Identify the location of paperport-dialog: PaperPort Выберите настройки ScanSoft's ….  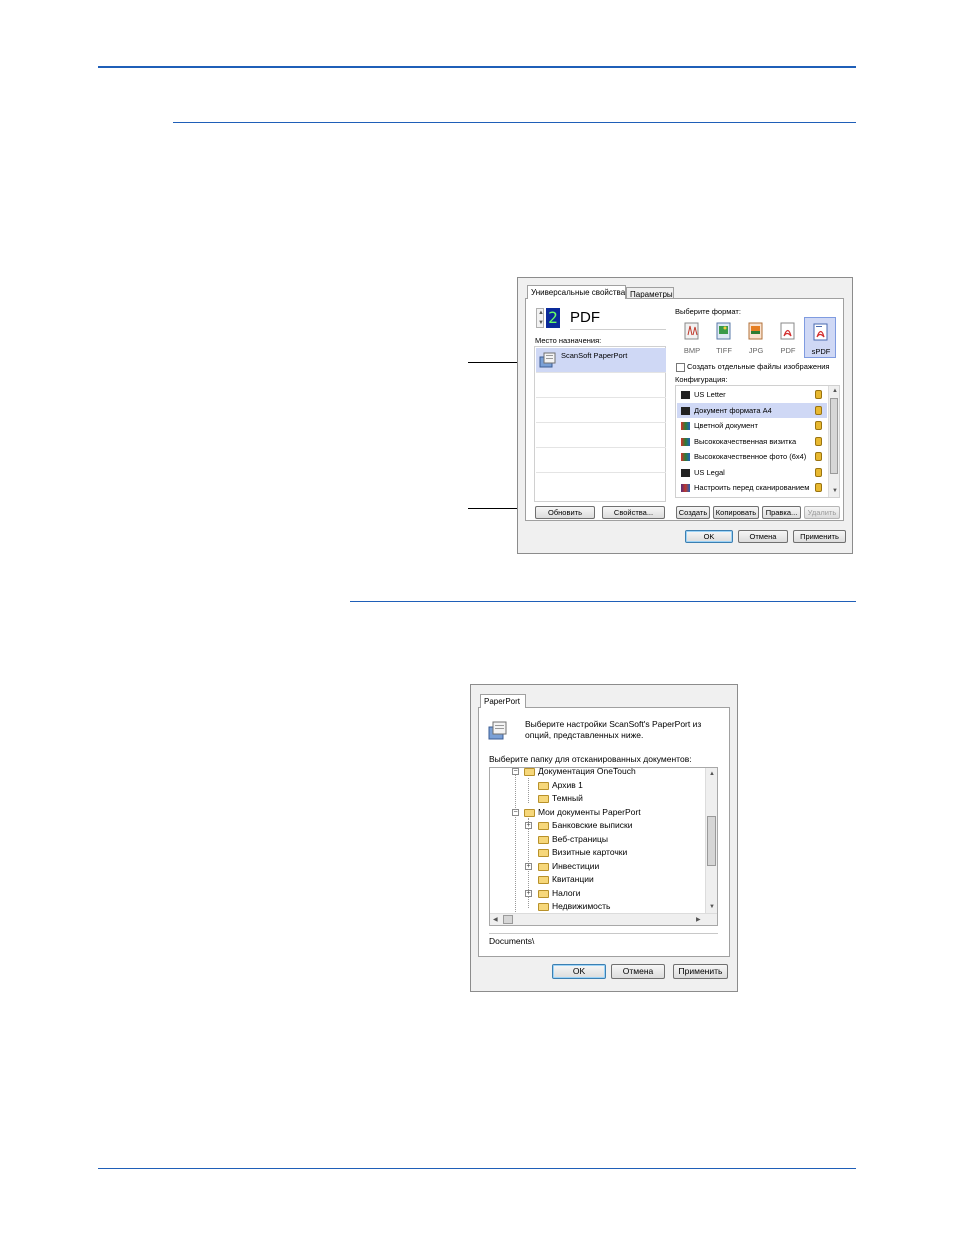
(604, 838).